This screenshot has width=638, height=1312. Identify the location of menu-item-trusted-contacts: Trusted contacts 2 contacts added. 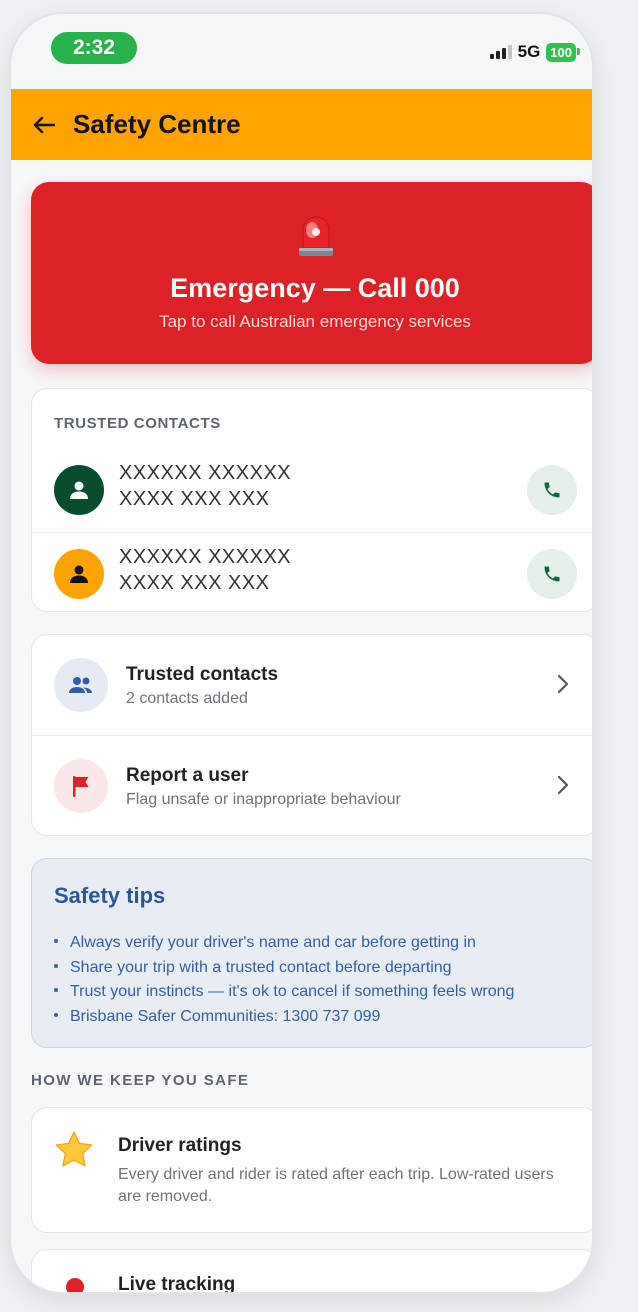
(312, 685).